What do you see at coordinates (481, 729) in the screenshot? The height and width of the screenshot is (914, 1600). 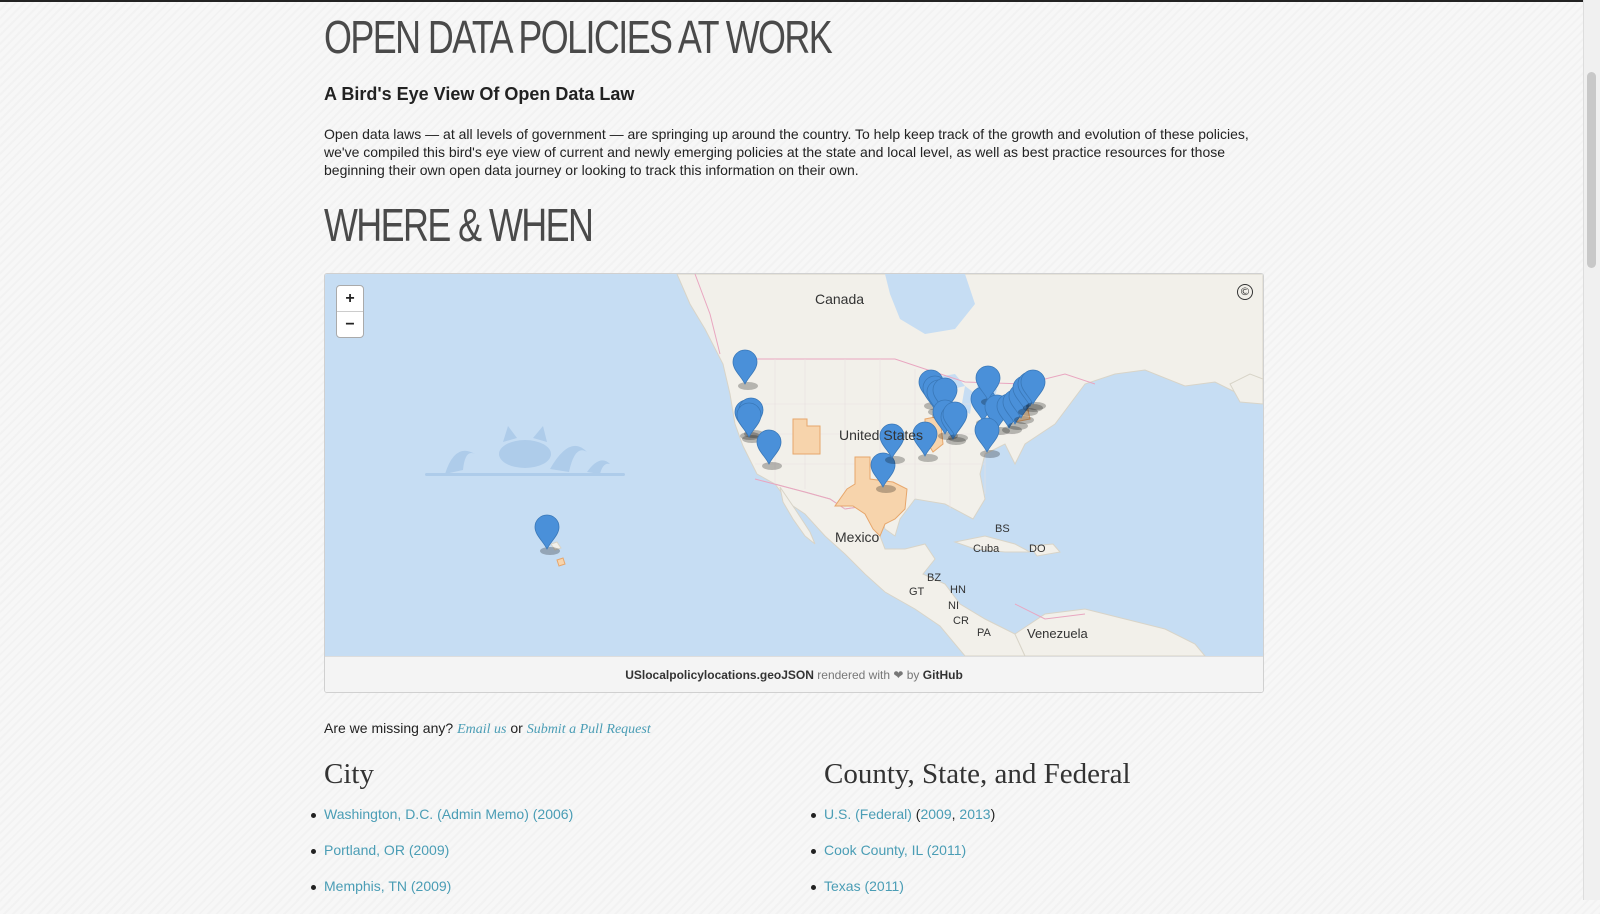 I see `email-us-link: Email us` at bounding box center [481, 729].